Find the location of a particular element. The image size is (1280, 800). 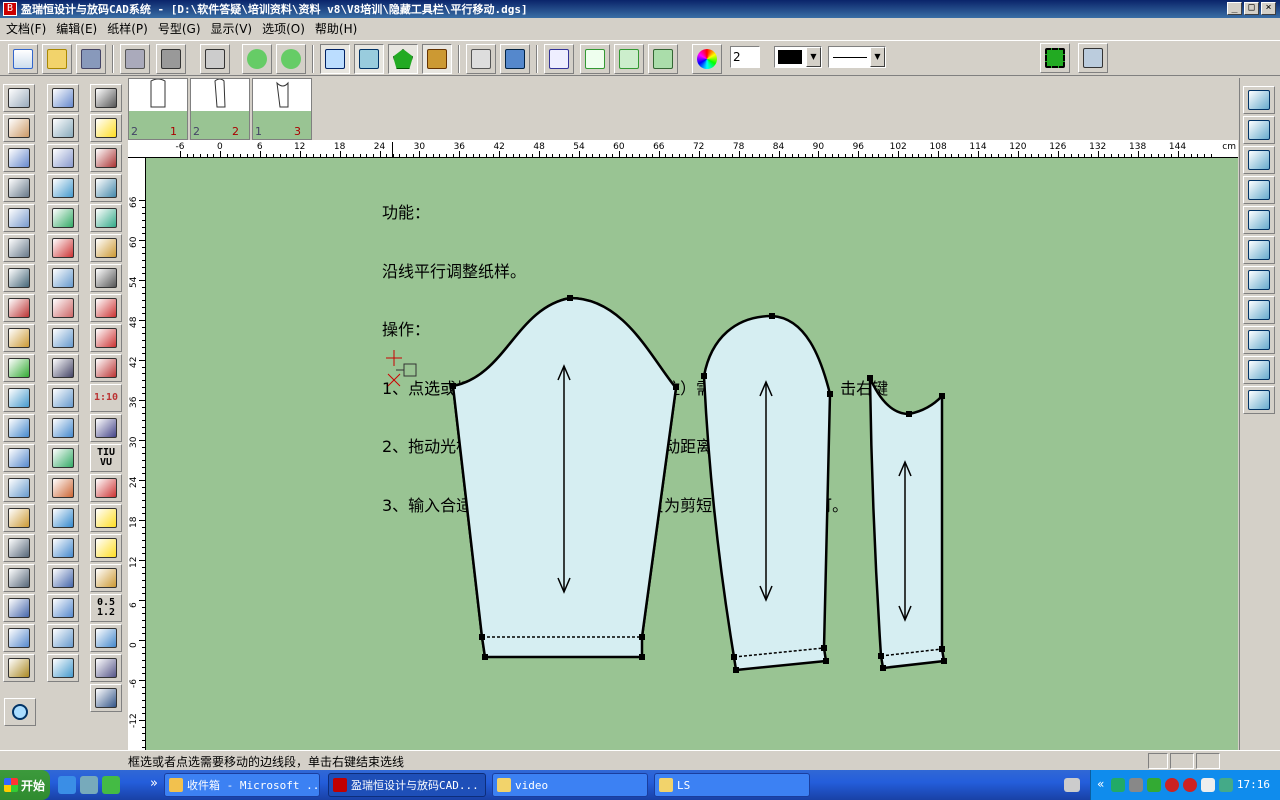

dart-tool is located at coordinates (63, 158).